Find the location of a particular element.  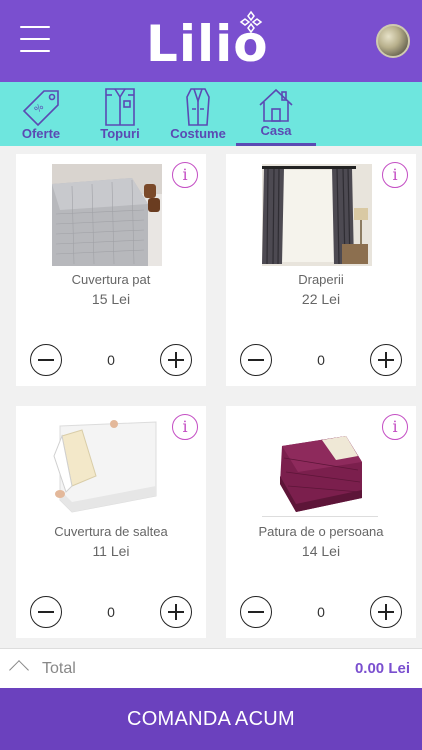

order-now-button: COMANDA ACUM is located at coordinates (211, 719).